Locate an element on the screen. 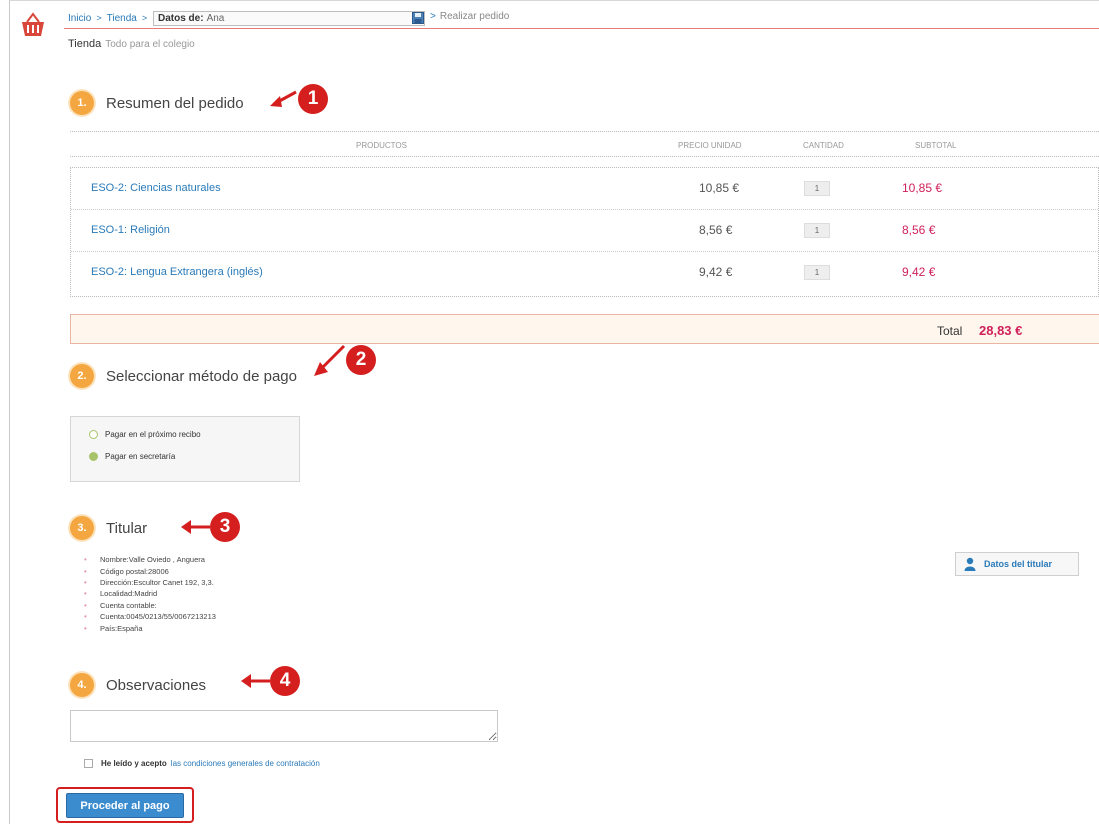 The height and width of the screenshot is (824, 1099). holder-data-button-label: Datos del titular is located at coordinates (1018, 564).